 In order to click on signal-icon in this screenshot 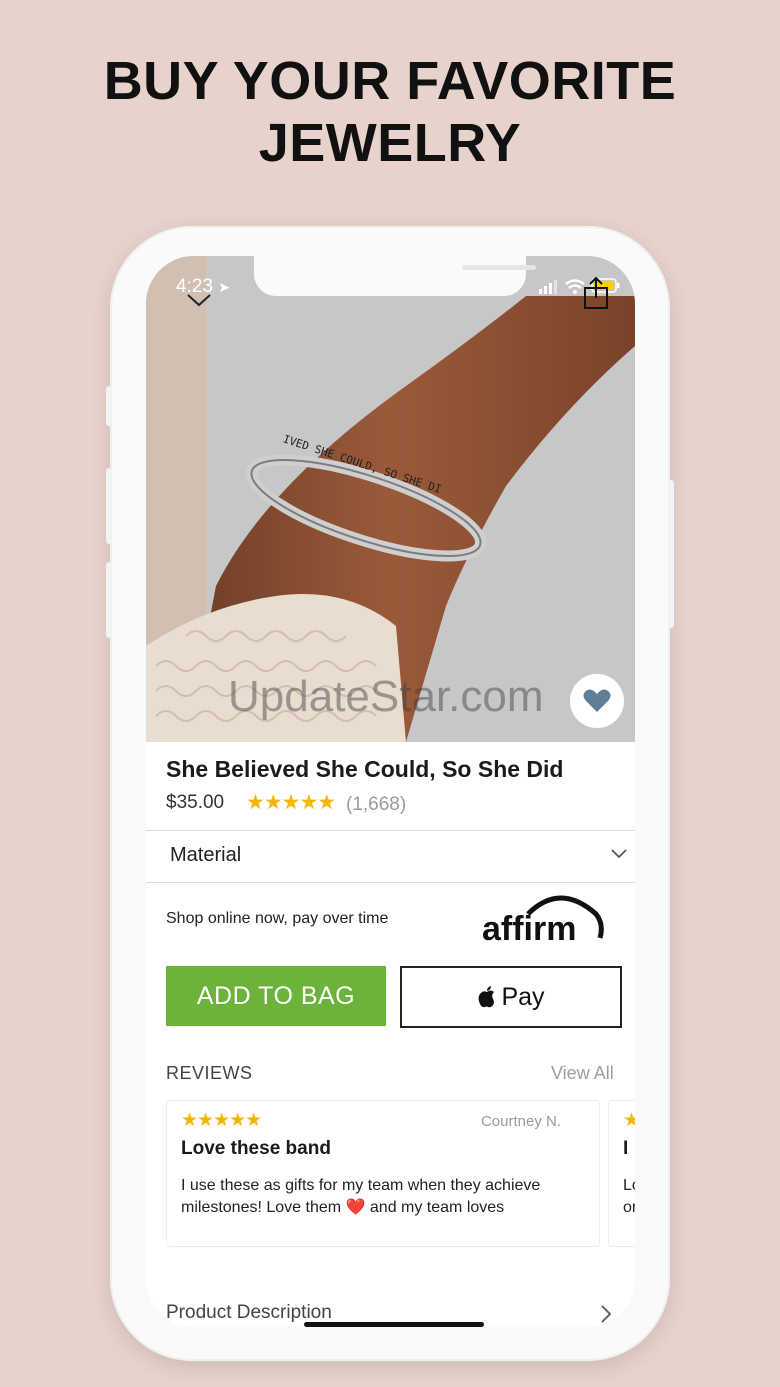, I will do `click(548, 287)`.